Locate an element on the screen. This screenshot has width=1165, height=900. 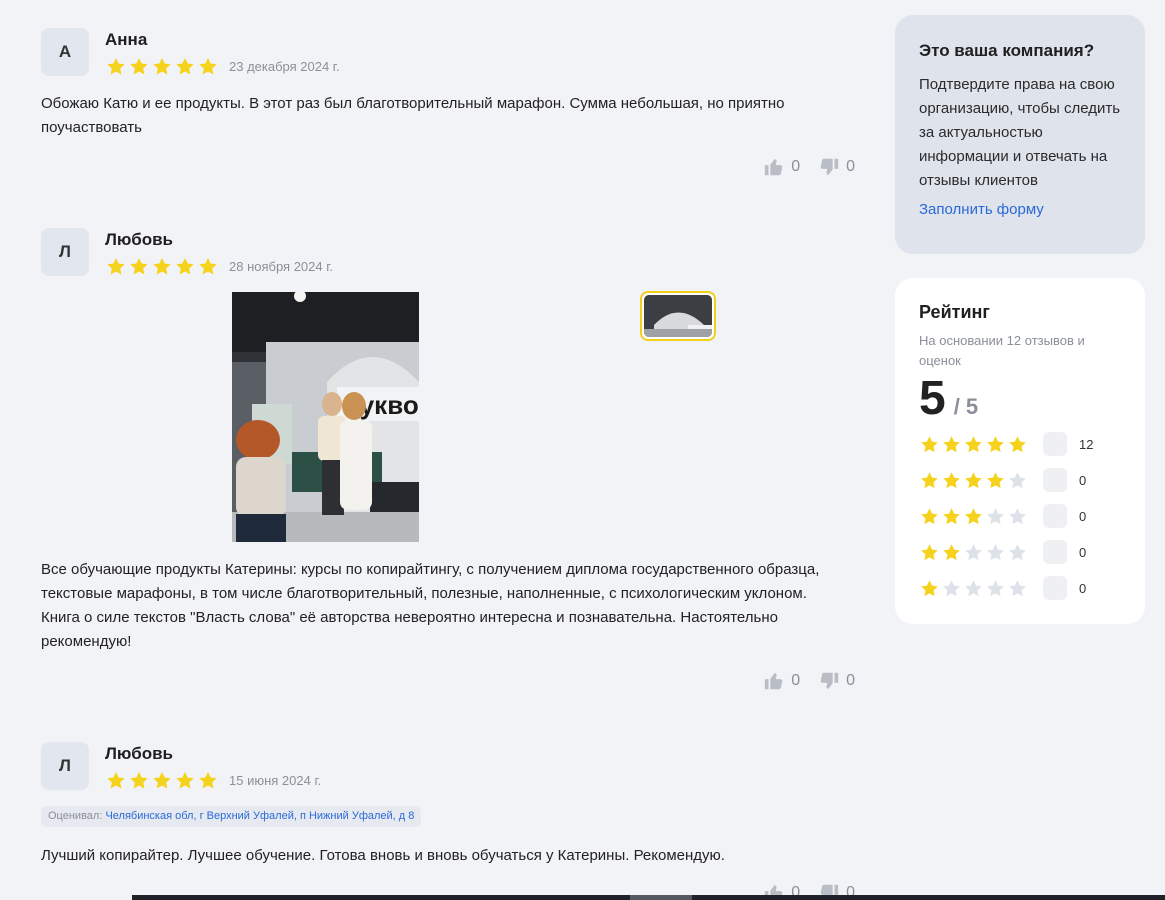
thumbs-down-icon is located at coordinates (829, 681).